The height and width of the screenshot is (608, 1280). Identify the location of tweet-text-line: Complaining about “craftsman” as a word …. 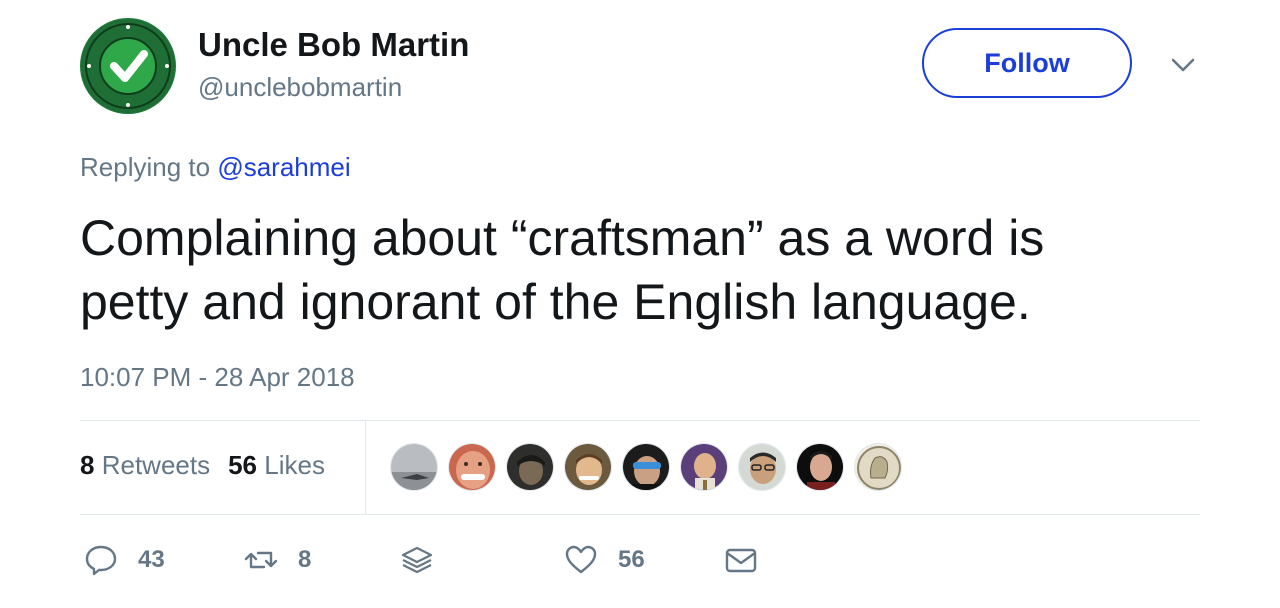
(562, 238).